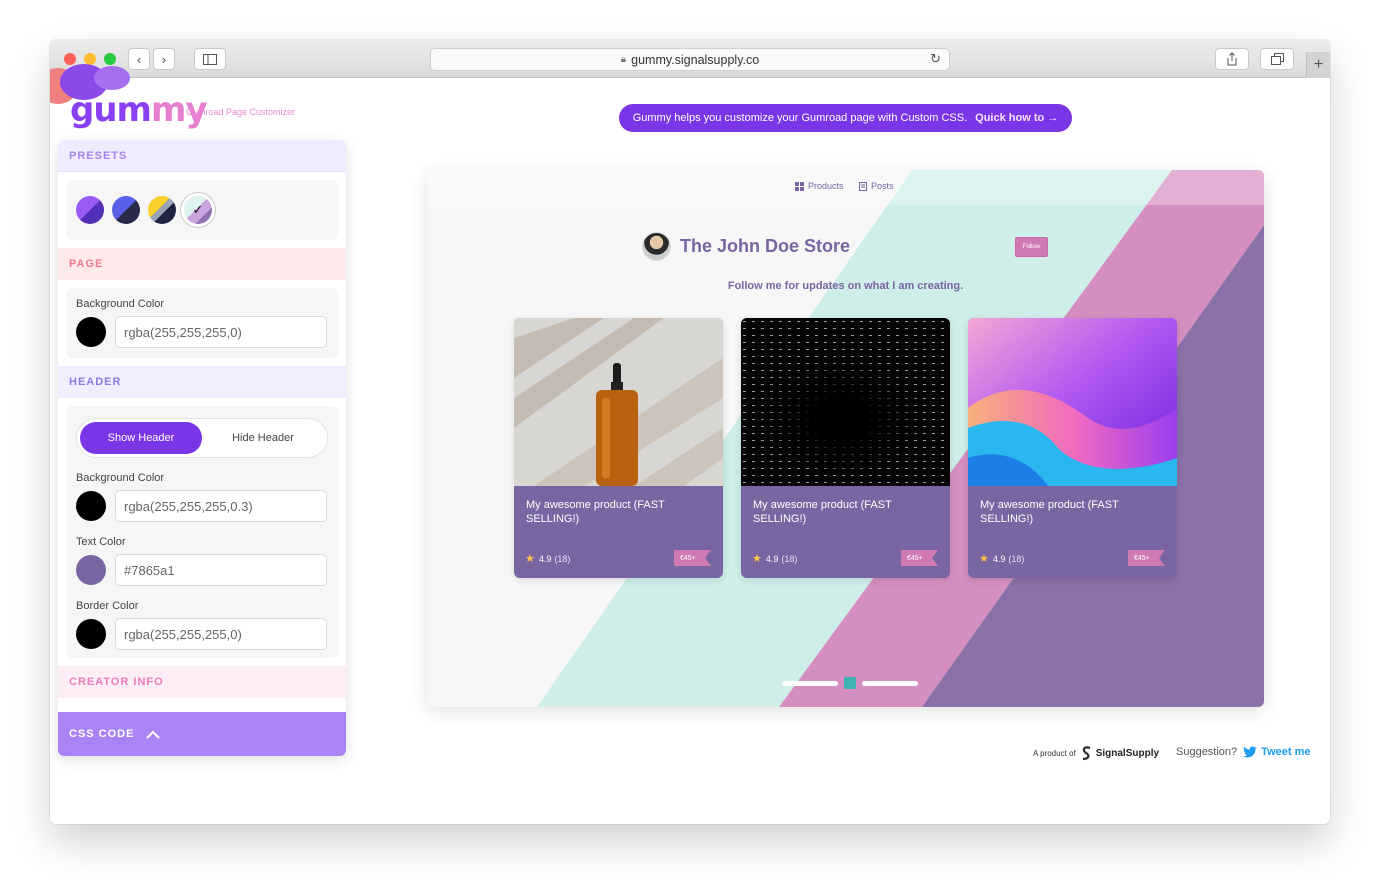 The width and height of the screenshot is (1380, 884). Describe the element at coordinates (845, 402) in the screenshot. I see `product-image-dots` at that location.